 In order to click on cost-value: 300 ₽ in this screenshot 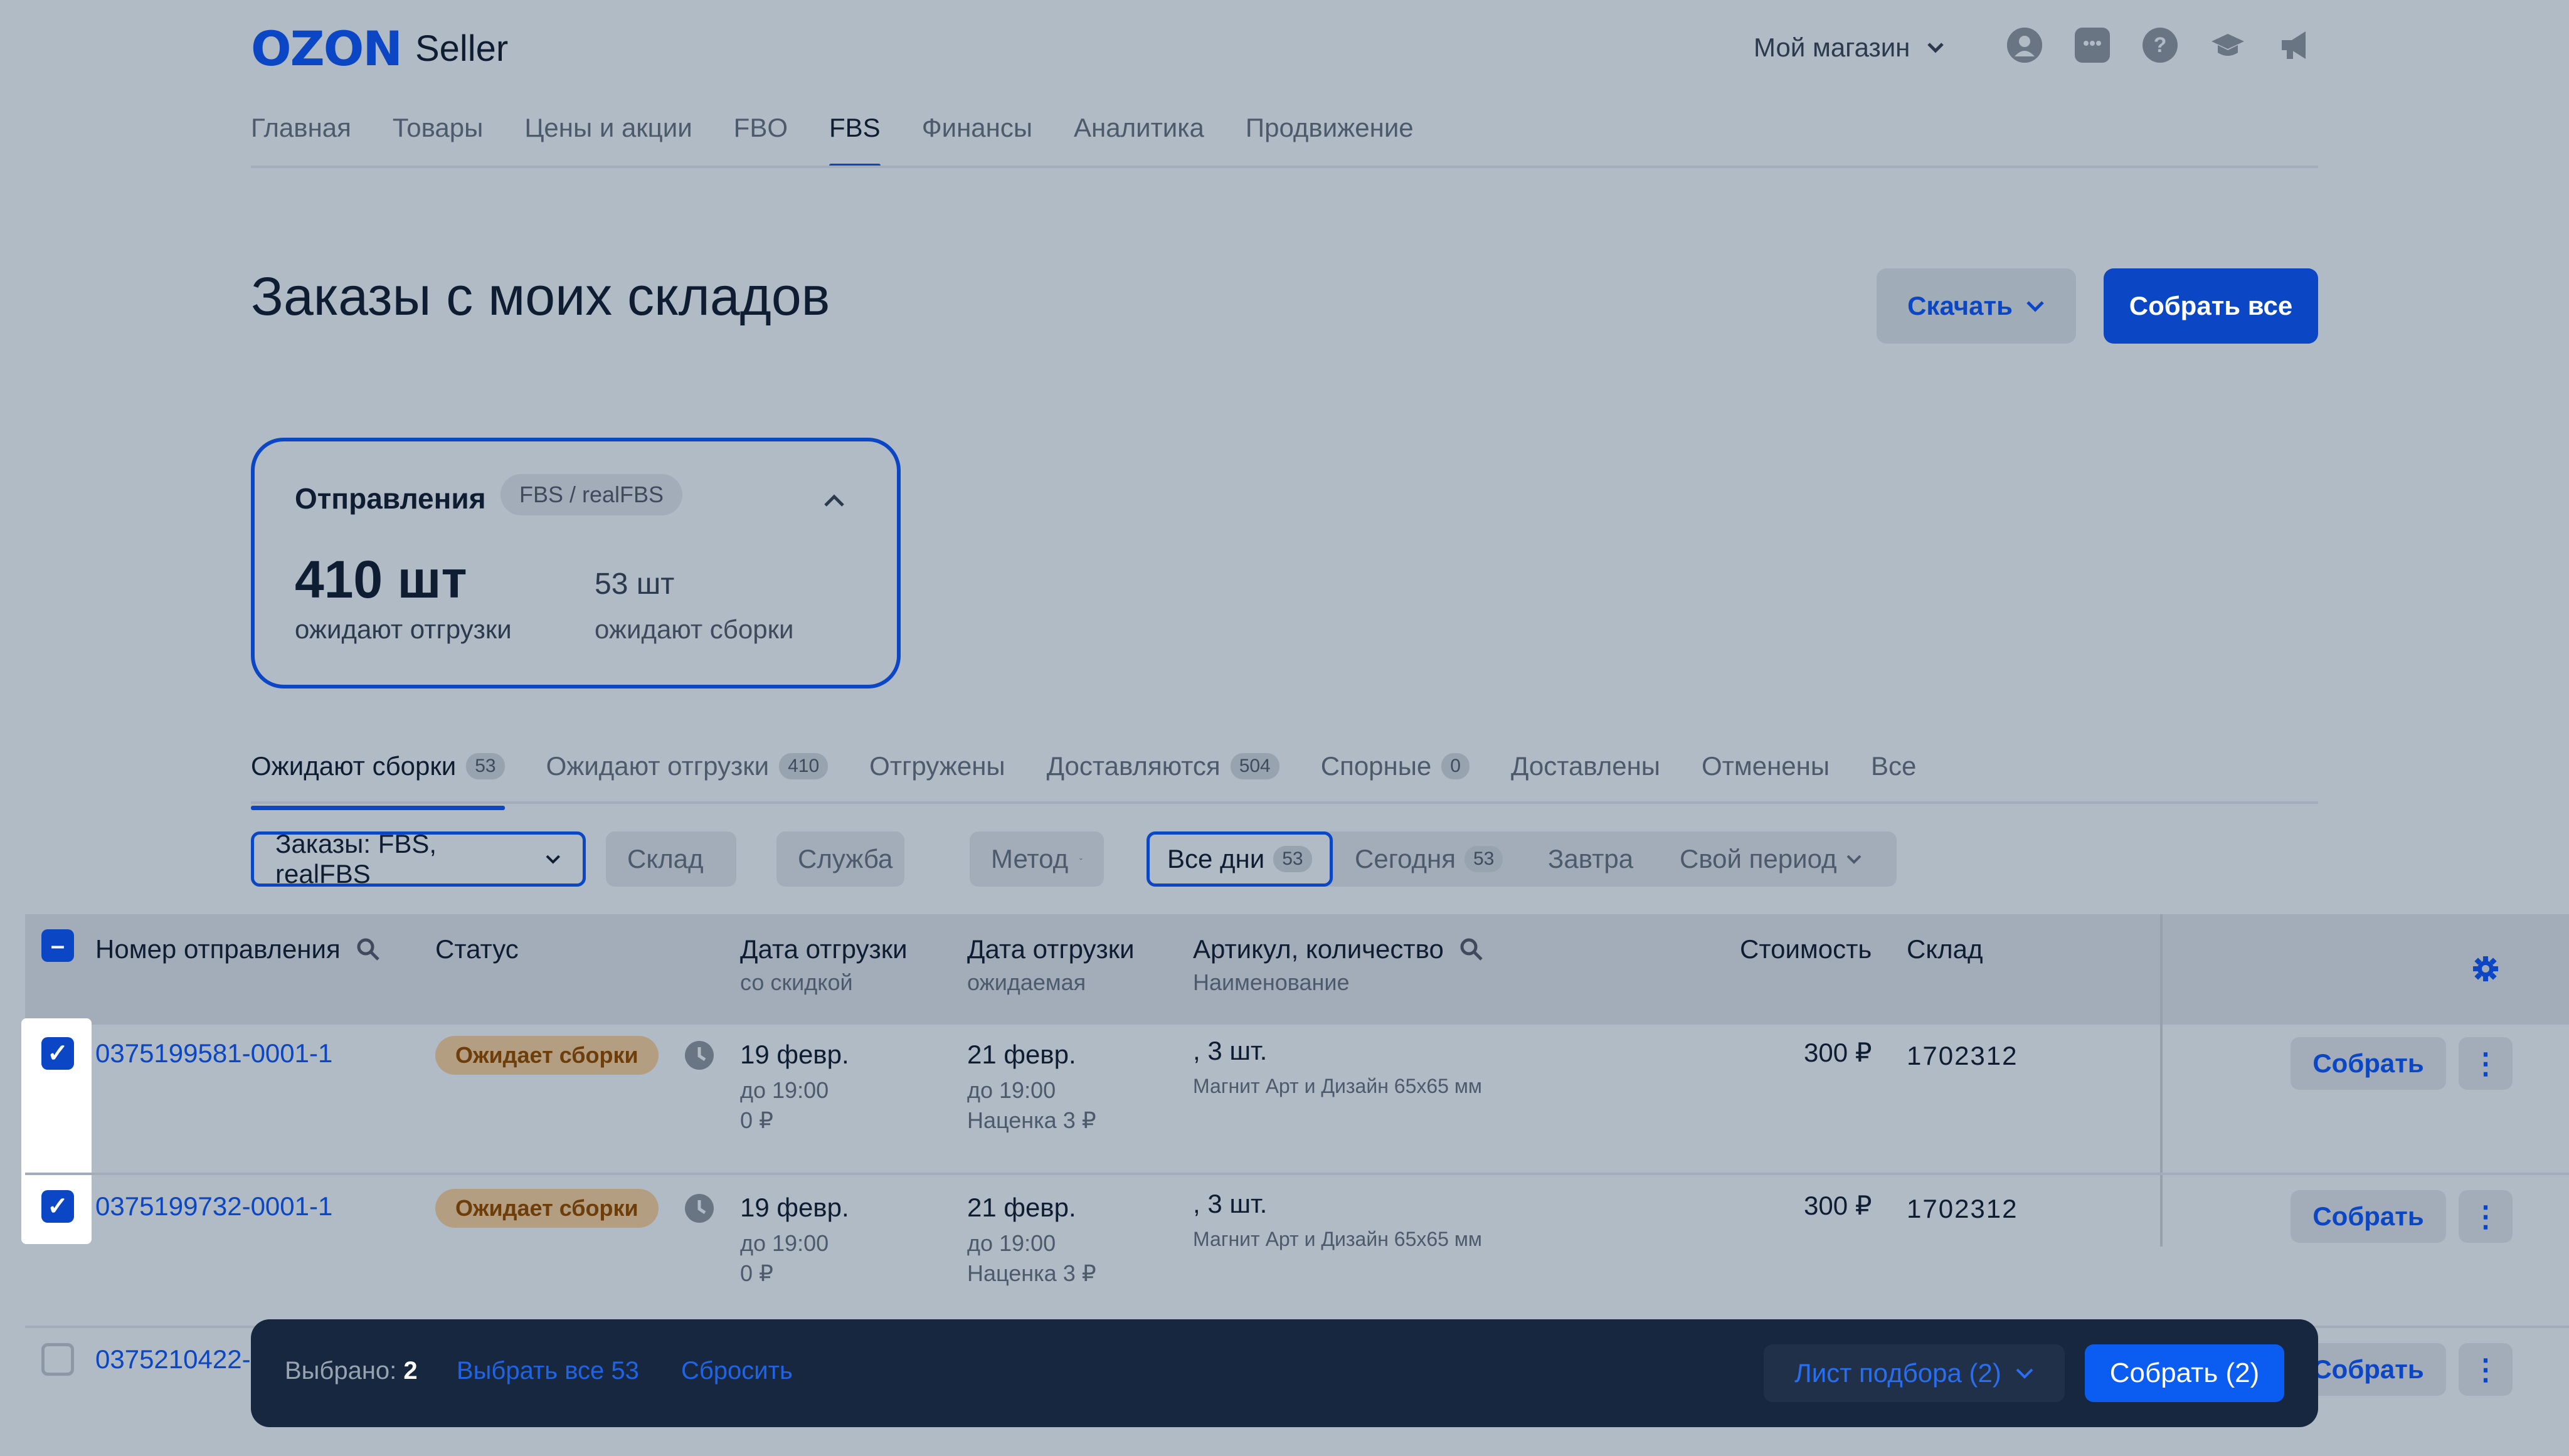, I will do `click(1838, 1206)`.